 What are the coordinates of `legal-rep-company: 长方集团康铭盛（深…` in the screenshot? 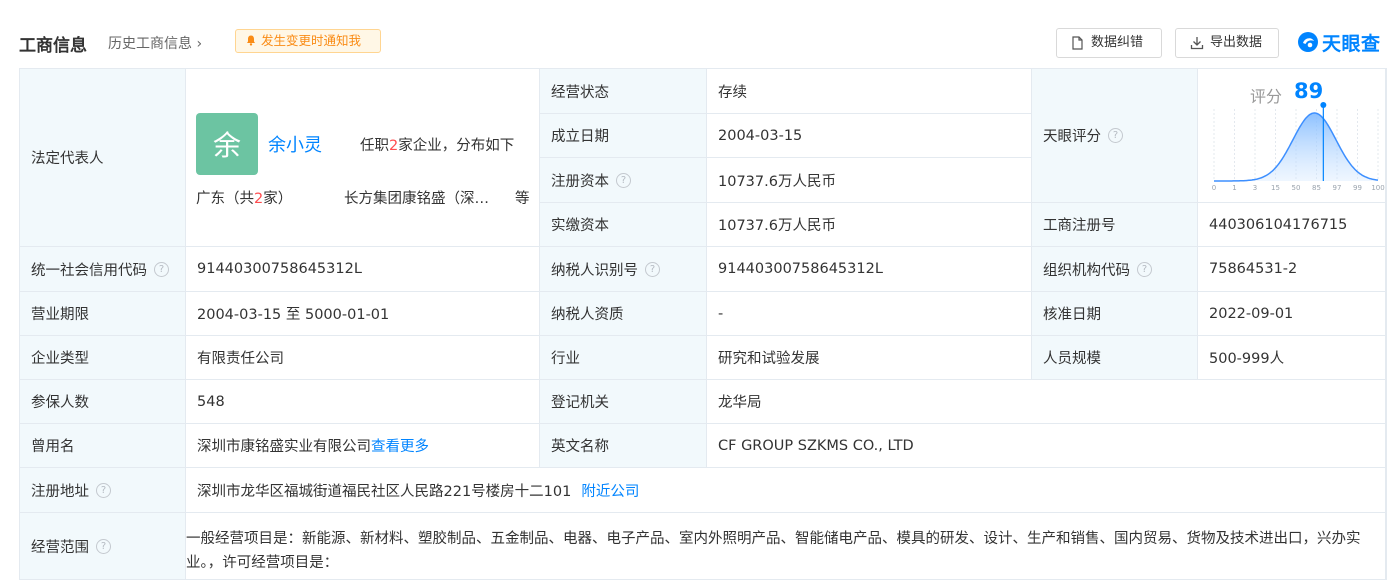 It's located at (416, 197).